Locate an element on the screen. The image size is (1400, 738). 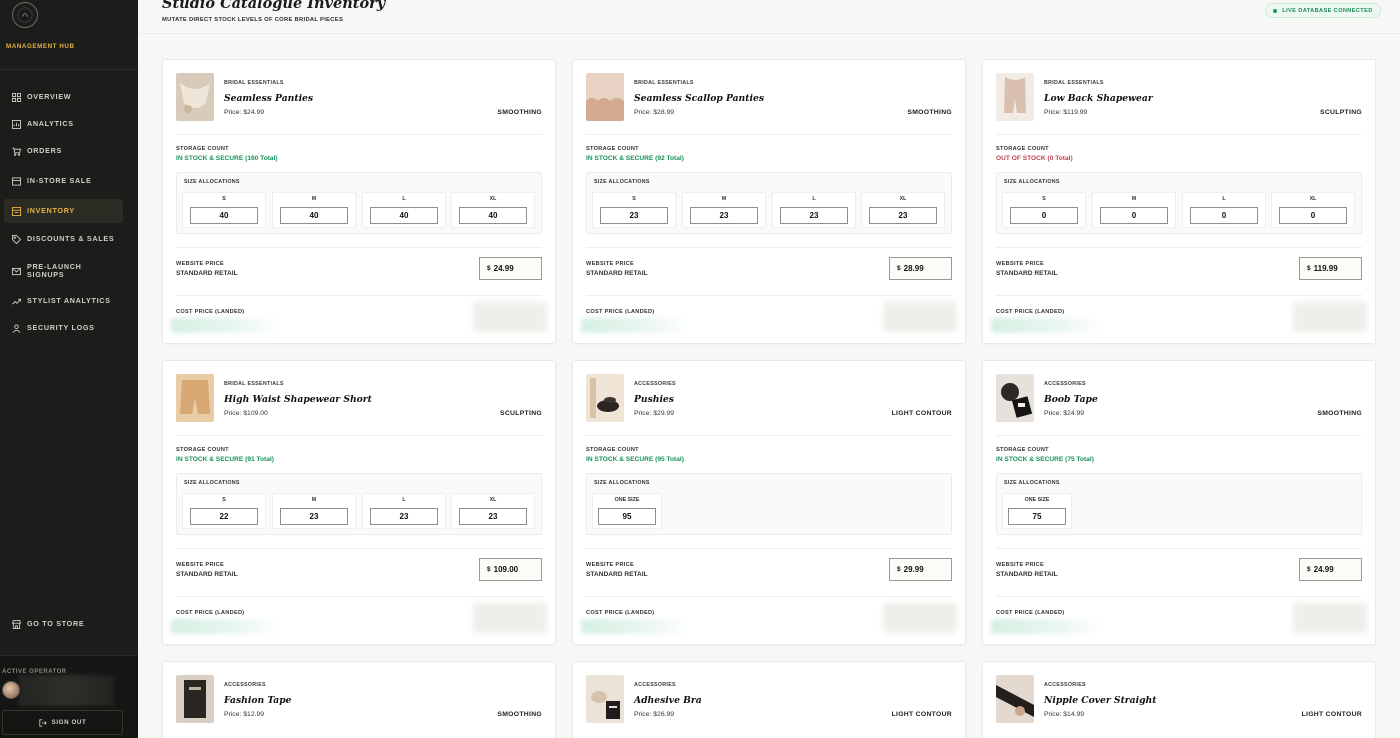
website-price-input: $119.99 is located at coordinates (1330, 268).